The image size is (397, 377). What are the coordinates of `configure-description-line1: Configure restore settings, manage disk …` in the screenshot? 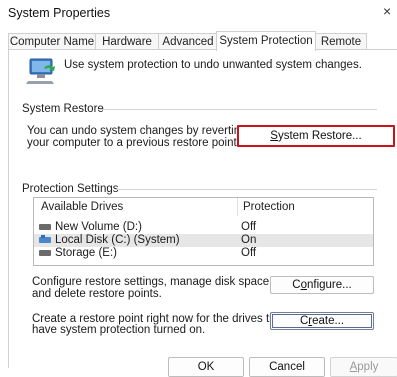 It's located at (152, 282).